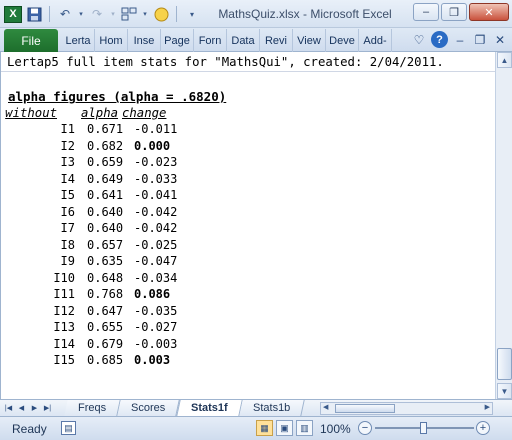  Describe the element at coordinates (149, 408) in the screenshot. I see `sheet-tab-scores: Scores` at that location.